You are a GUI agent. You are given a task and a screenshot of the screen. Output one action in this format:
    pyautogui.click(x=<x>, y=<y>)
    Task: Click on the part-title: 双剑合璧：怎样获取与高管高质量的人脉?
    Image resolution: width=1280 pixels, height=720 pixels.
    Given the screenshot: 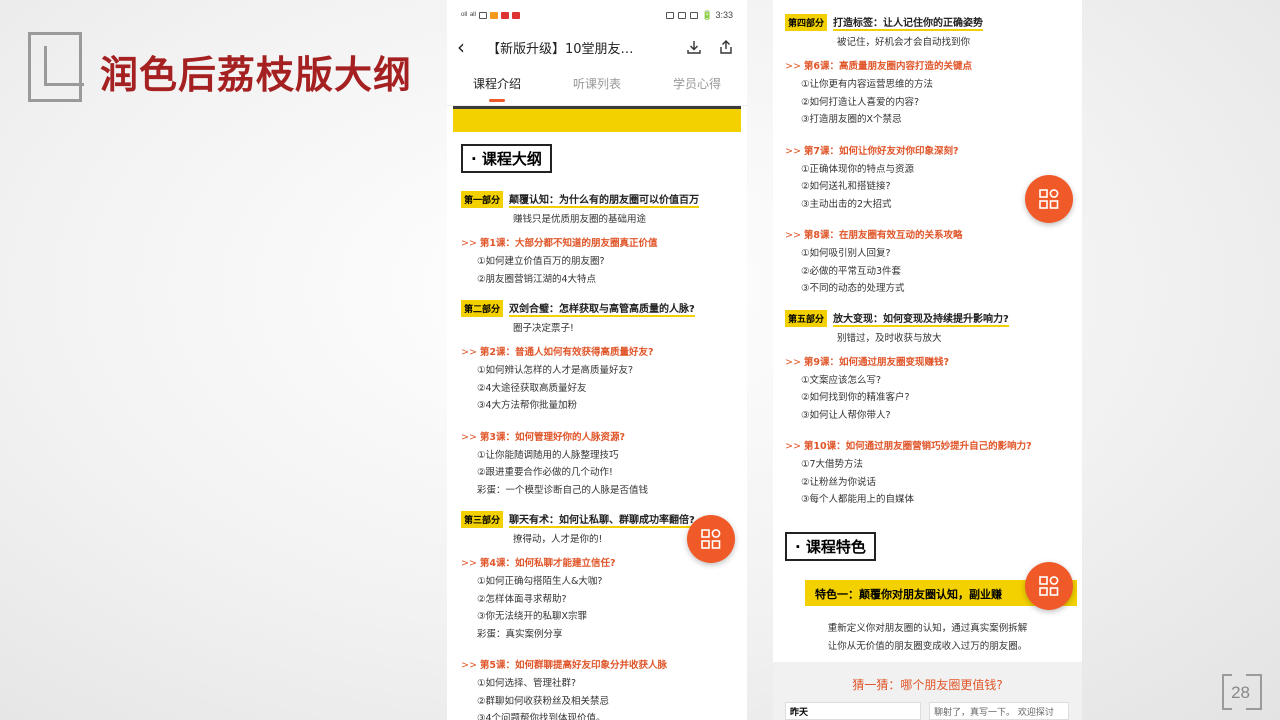 What is the action you would take?
    pyautogui.click(x=602, y=308)
    